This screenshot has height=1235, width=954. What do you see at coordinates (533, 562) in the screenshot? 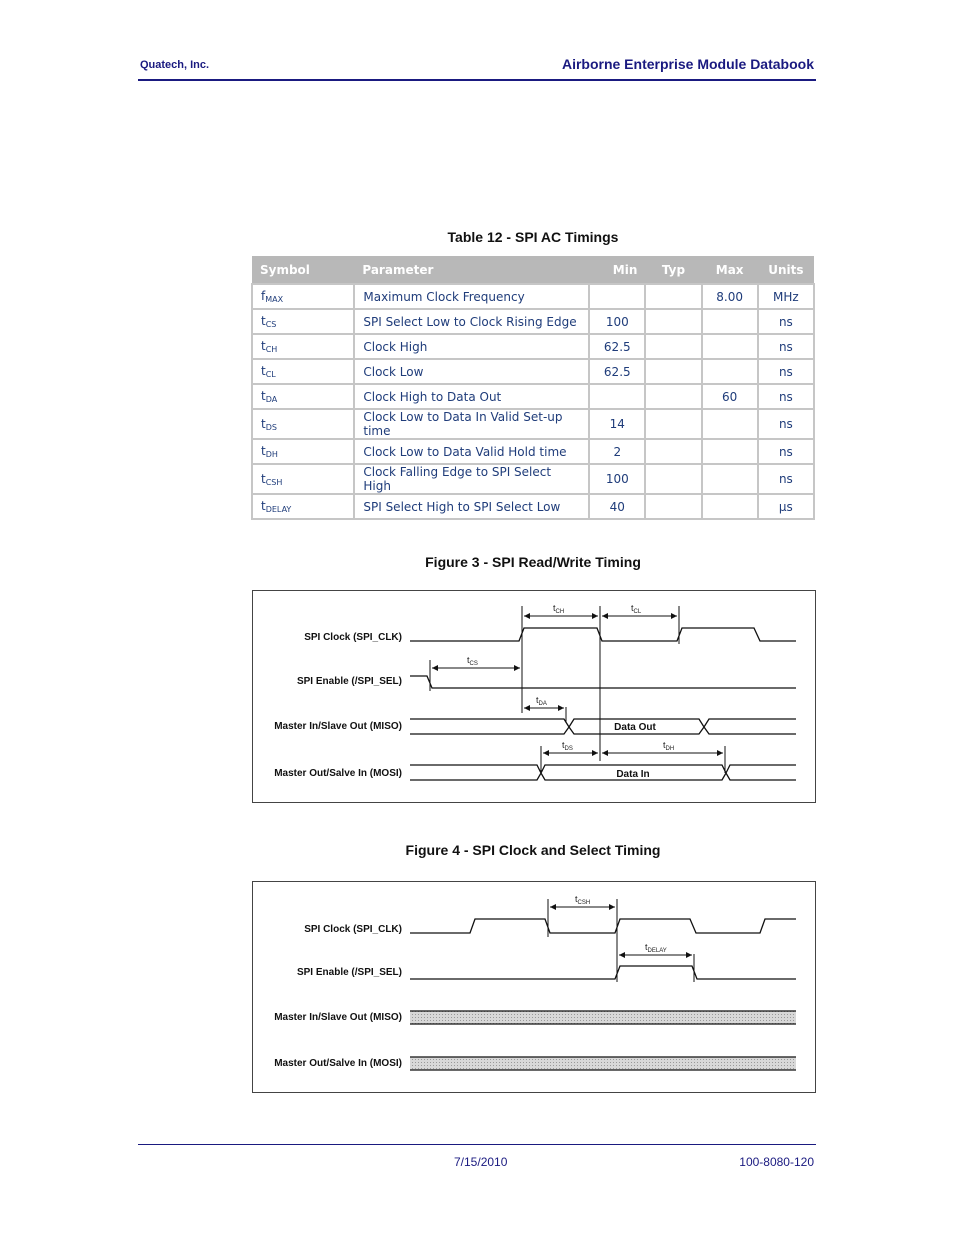
I see `figure3-caption: Figure 3 - SPI Read/Write Timing` at bounding box center [533, 562].